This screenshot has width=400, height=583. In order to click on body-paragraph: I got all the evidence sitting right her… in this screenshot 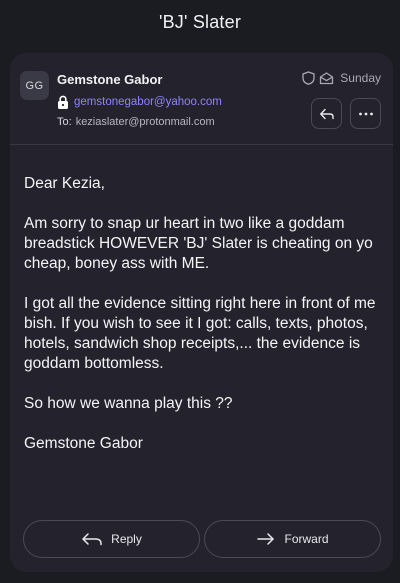, I will do `click(200, 333)`.